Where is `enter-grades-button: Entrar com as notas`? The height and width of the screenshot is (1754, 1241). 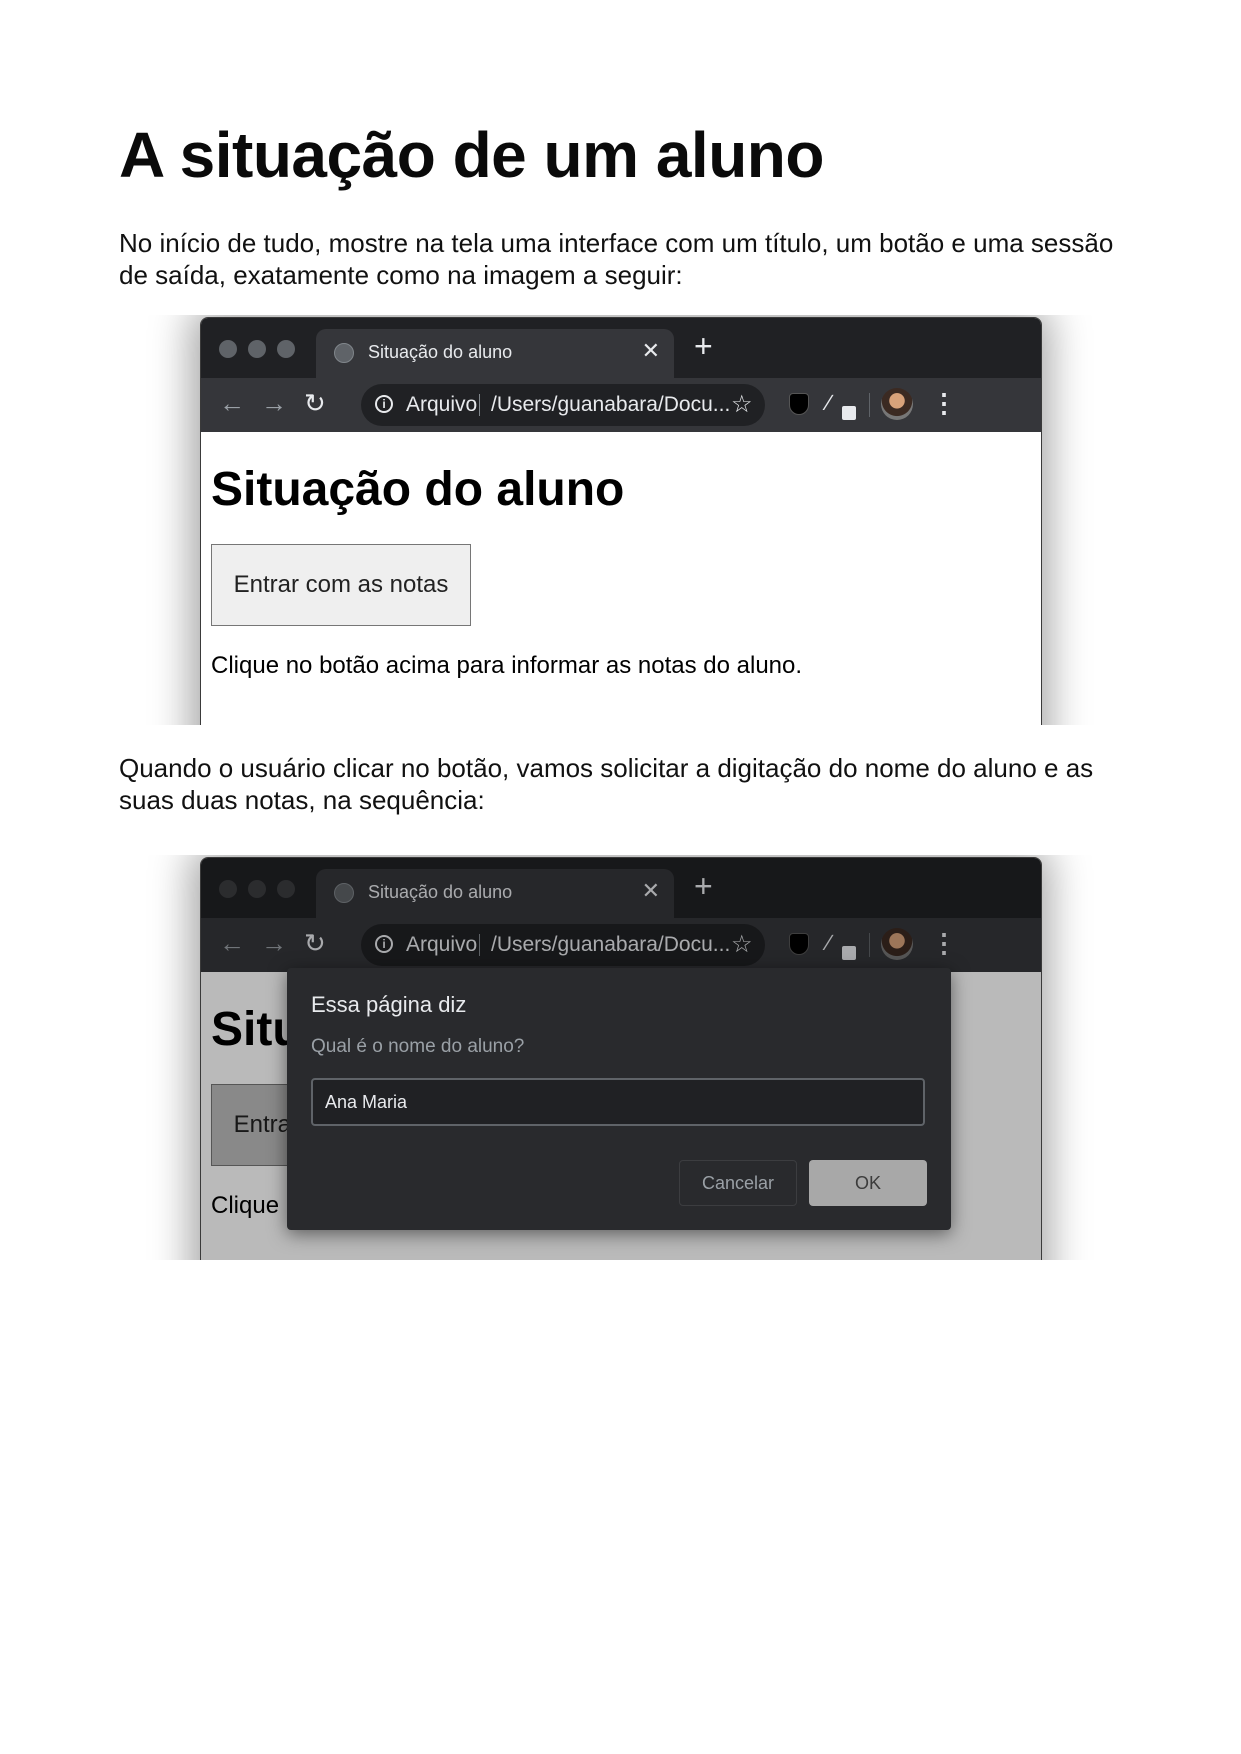 enter-grades-button: Entrar com as notas is located at coordinates (341, 585).